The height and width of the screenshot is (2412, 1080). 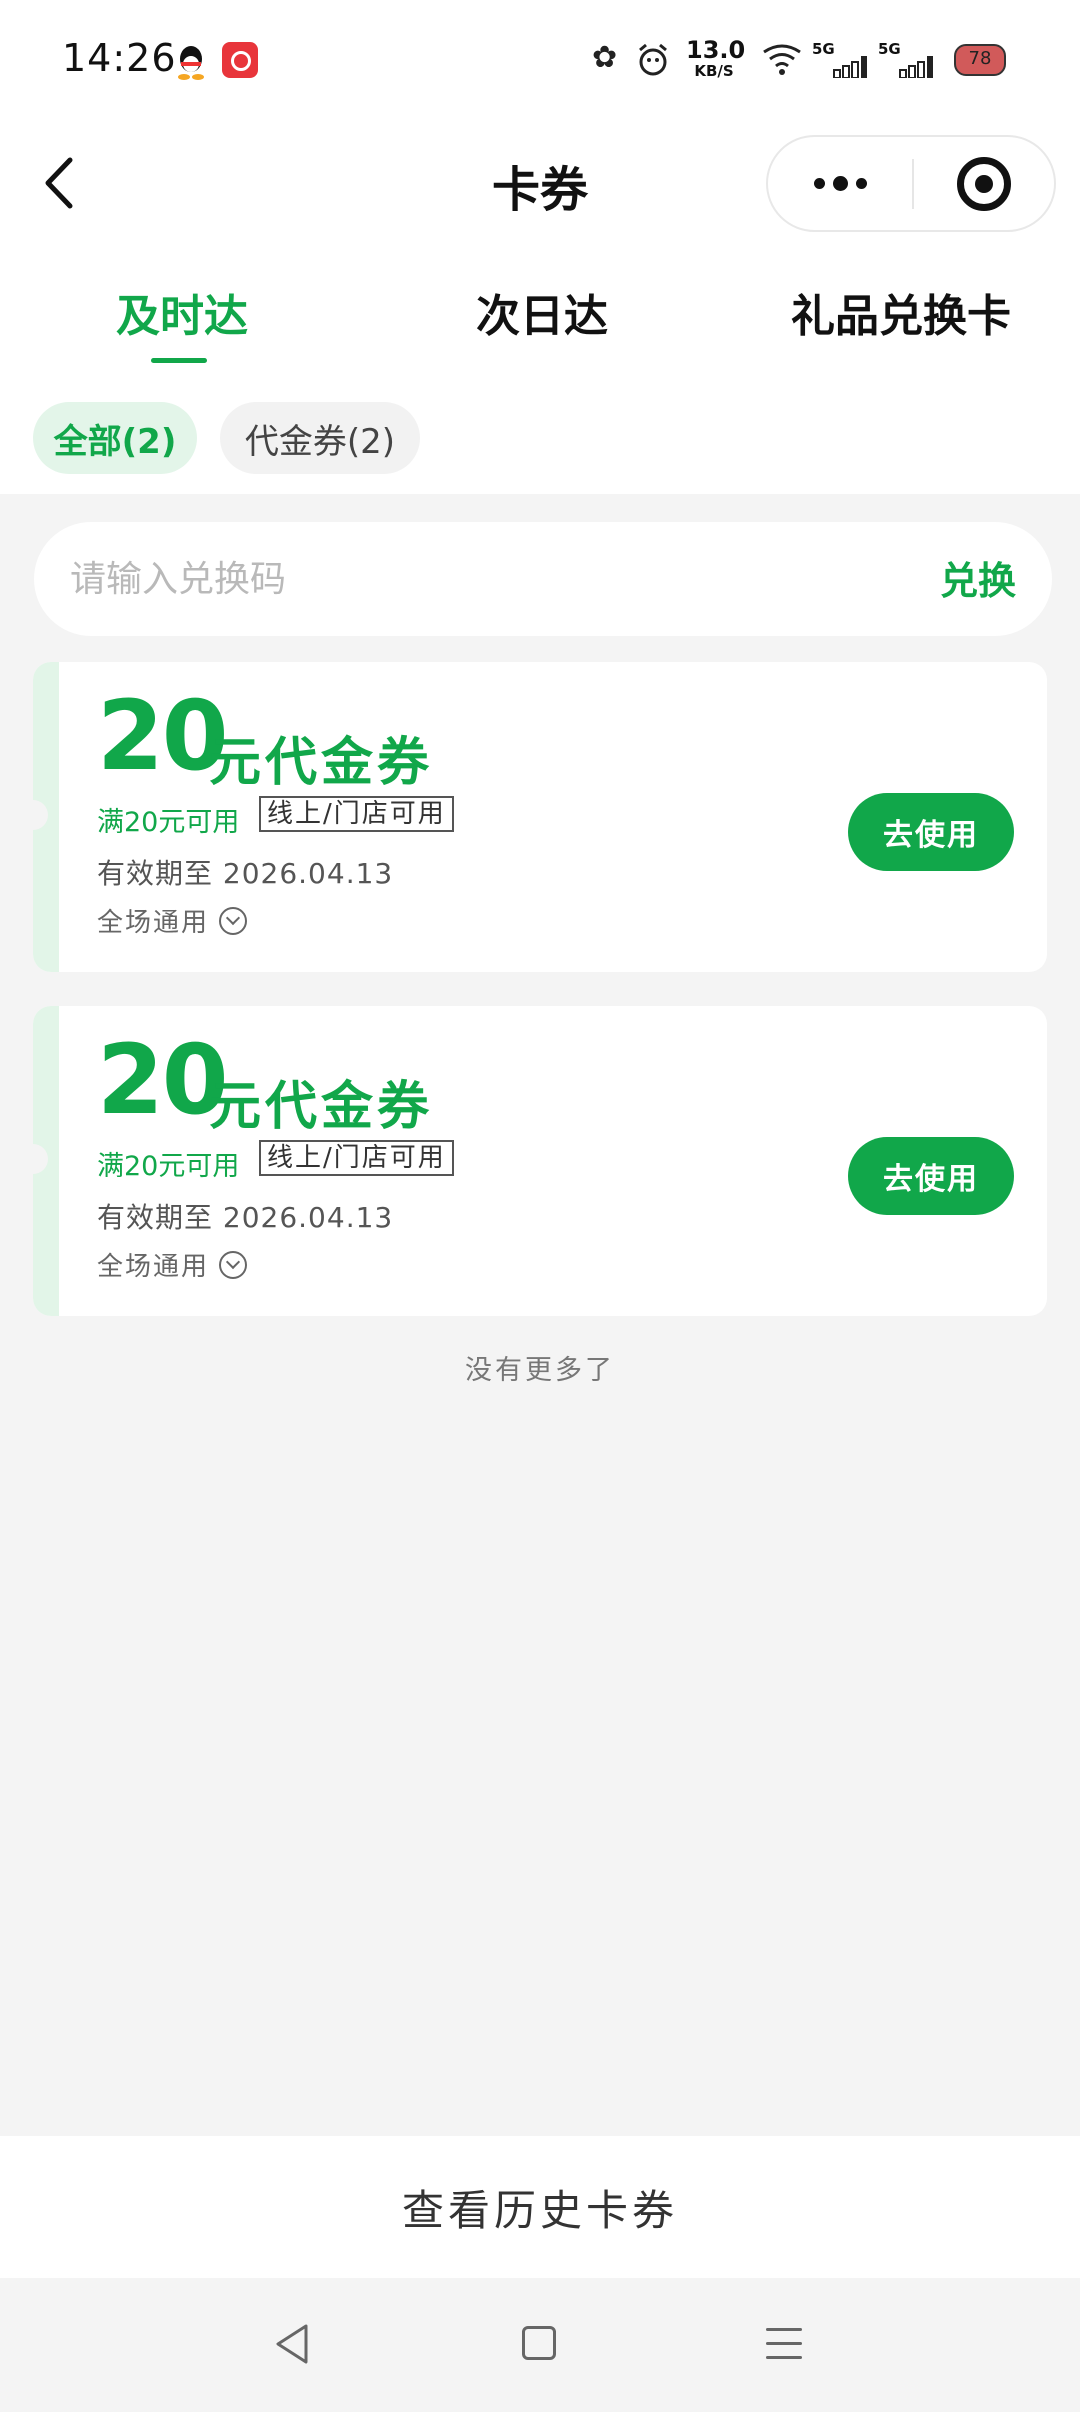 What do you see at coordinates (714, 71) in the screenshot?
I see `network-speed-unit: KB/S` at bounding box center [714, 71].